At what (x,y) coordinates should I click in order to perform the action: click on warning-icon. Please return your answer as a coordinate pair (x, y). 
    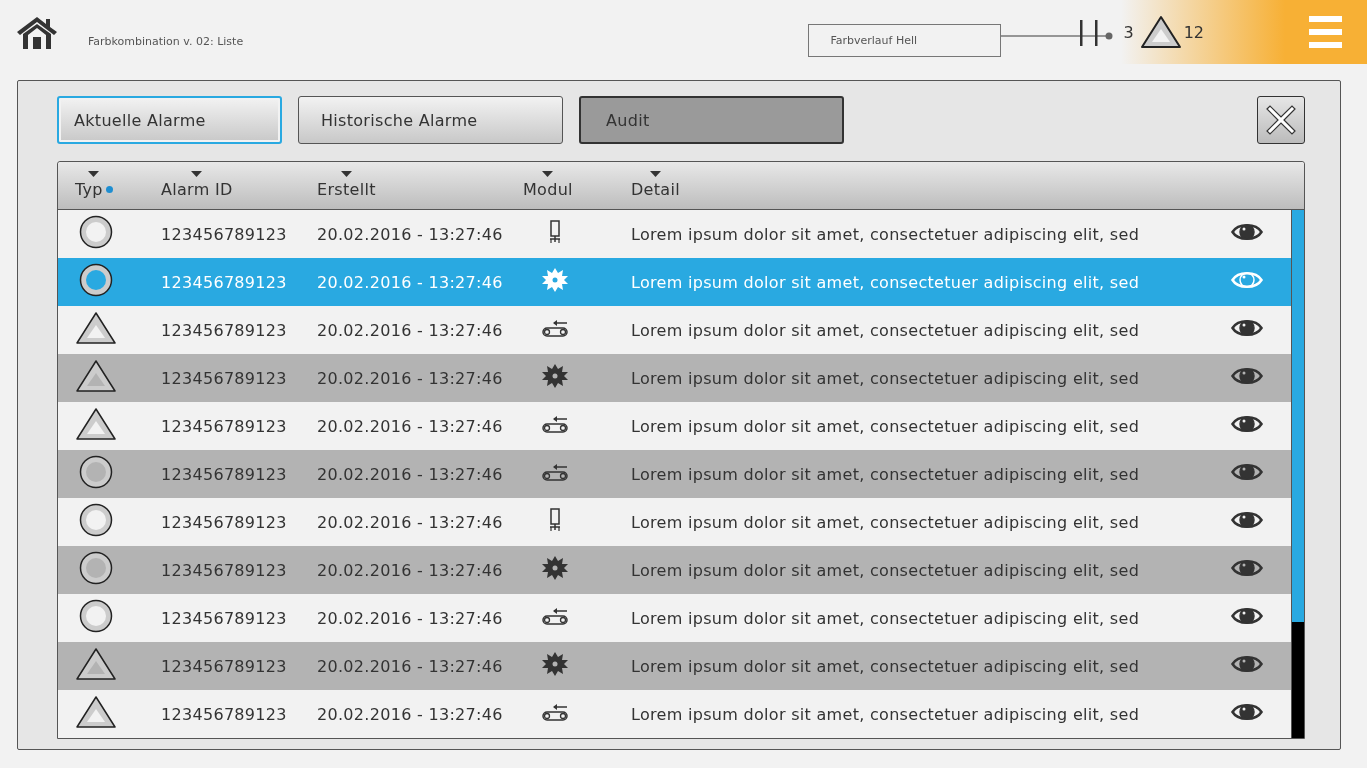
    Looking at the image, I should click on (1160, 32).